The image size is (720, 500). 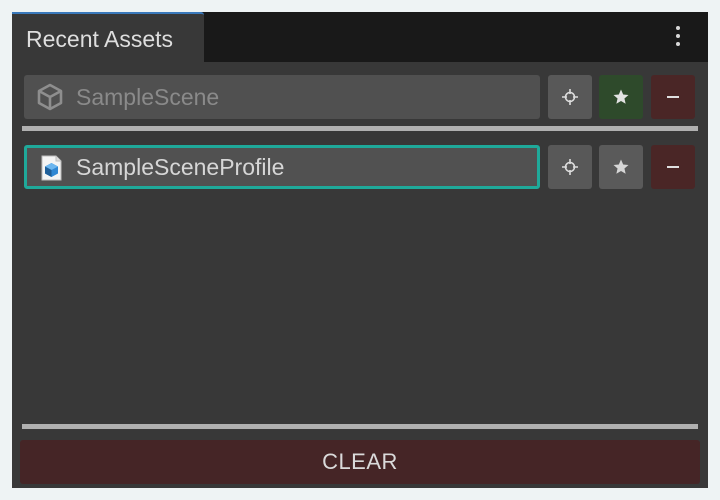 I want to click on title-bar: Recent Assets, so click(x=360, y=37).